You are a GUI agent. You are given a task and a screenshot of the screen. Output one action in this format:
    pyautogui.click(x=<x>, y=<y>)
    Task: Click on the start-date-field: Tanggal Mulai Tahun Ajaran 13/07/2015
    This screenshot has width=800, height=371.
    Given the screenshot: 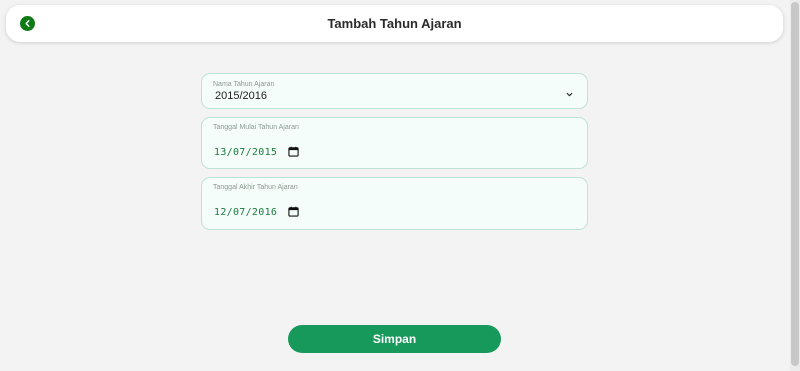 What is the action you would take?
    pyautogui.click(x=394, y=143)
    